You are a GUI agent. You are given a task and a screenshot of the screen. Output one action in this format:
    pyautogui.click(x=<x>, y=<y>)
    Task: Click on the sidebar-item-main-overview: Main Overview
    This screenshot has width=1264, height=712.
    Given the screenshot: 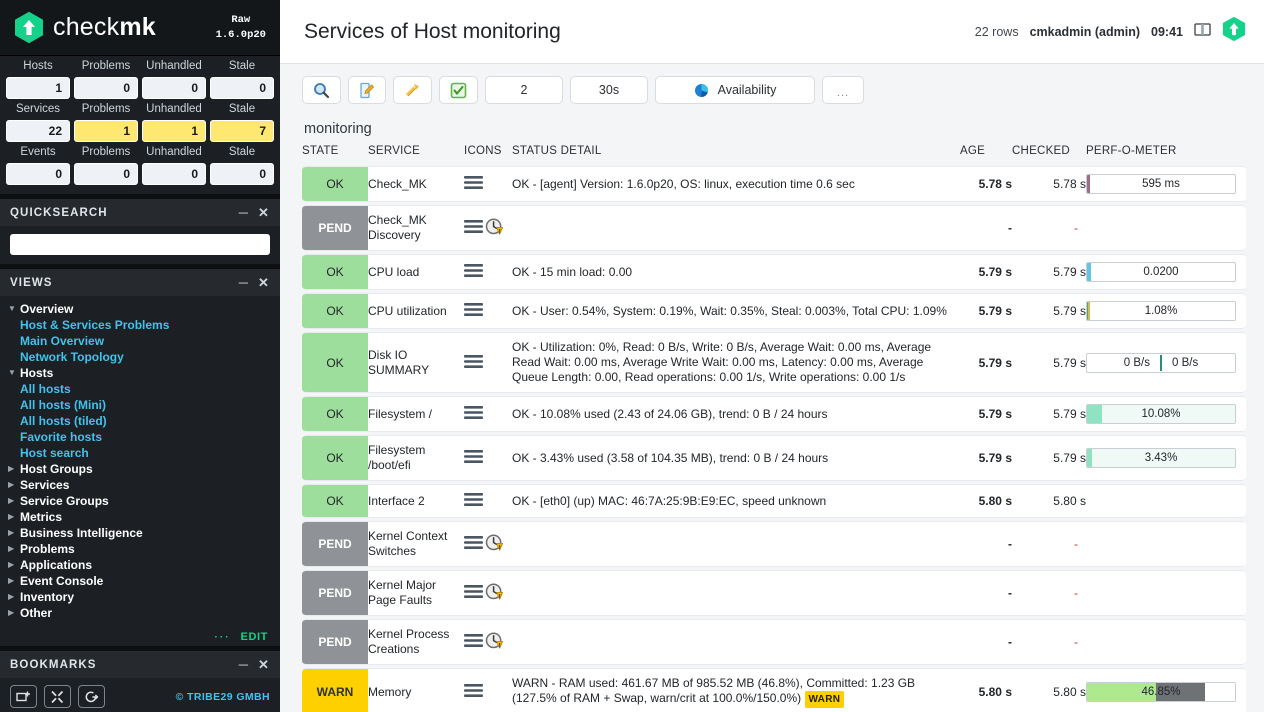 What is the action you would take?
    pyautogui.click(x=140, y=341)
    